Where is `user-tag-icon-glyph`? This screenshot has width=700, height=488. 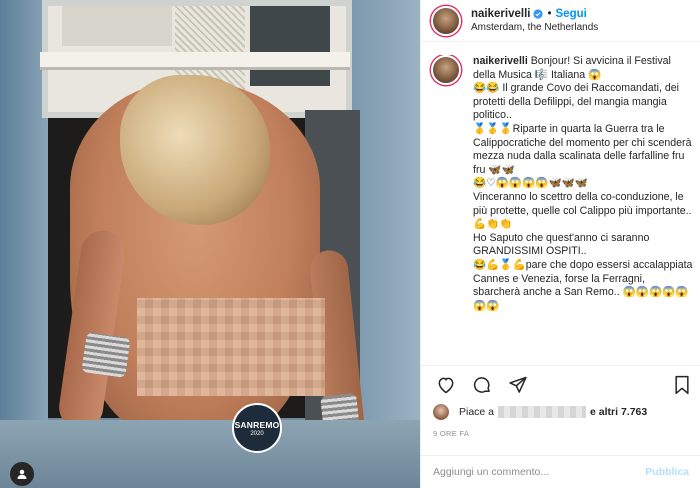 user-tag-icon-glyph is located at coordinates (22, 474).